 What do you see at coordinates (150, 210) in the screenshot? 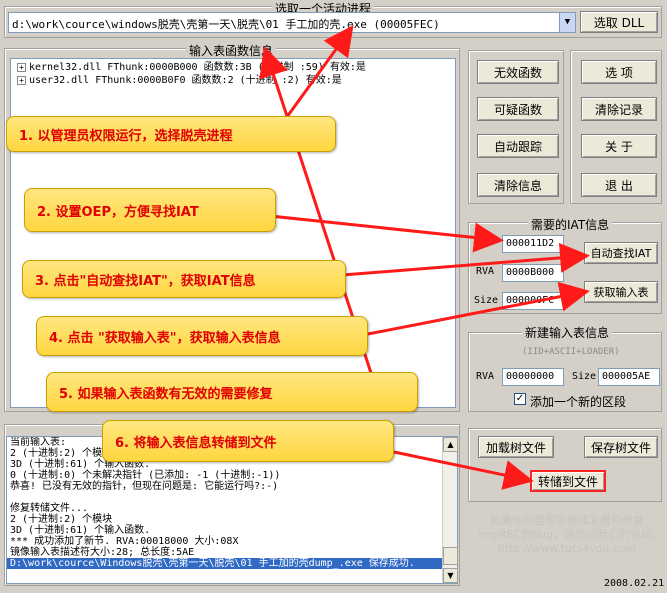
I see `callout-step-2: 2. 设置OEP，方便寻找IAT` at bounding box center [150, 210].